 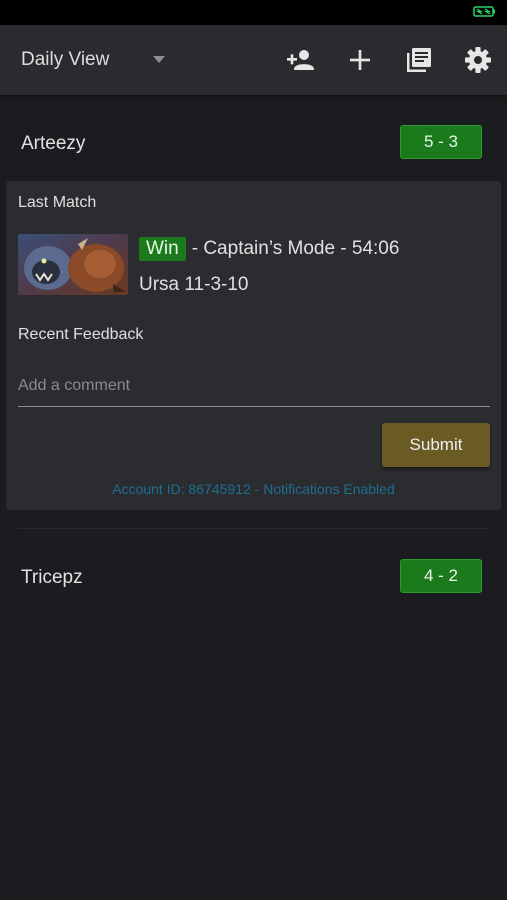 What do you see at coordinates (253, 579) in the screenshot?
I see `player-row-tricepz: Tricepz 4 - 2` at bounding box center [253, 579].